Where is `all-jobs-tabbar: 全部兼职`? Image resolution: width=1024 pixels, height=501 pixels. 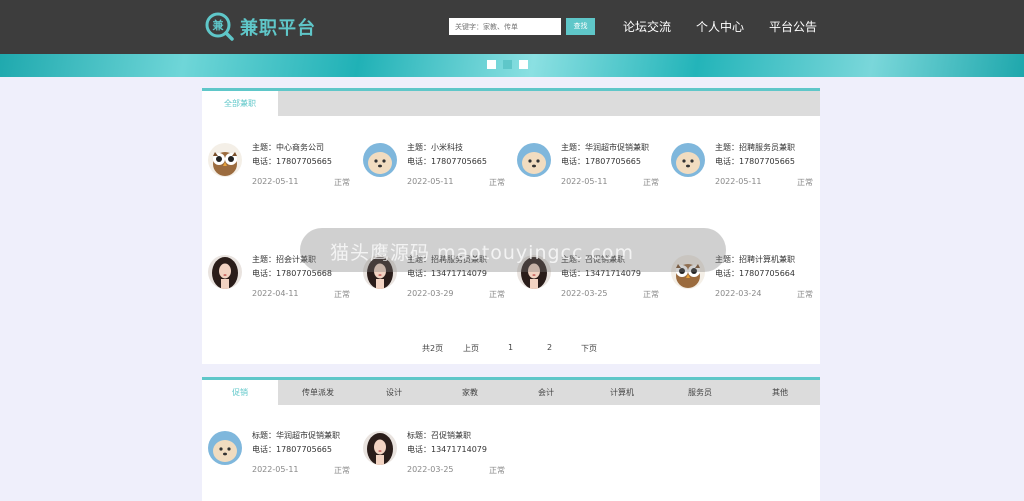
all-jobs-tabbar: 全部兼职 is located at coordinates (511, 102).